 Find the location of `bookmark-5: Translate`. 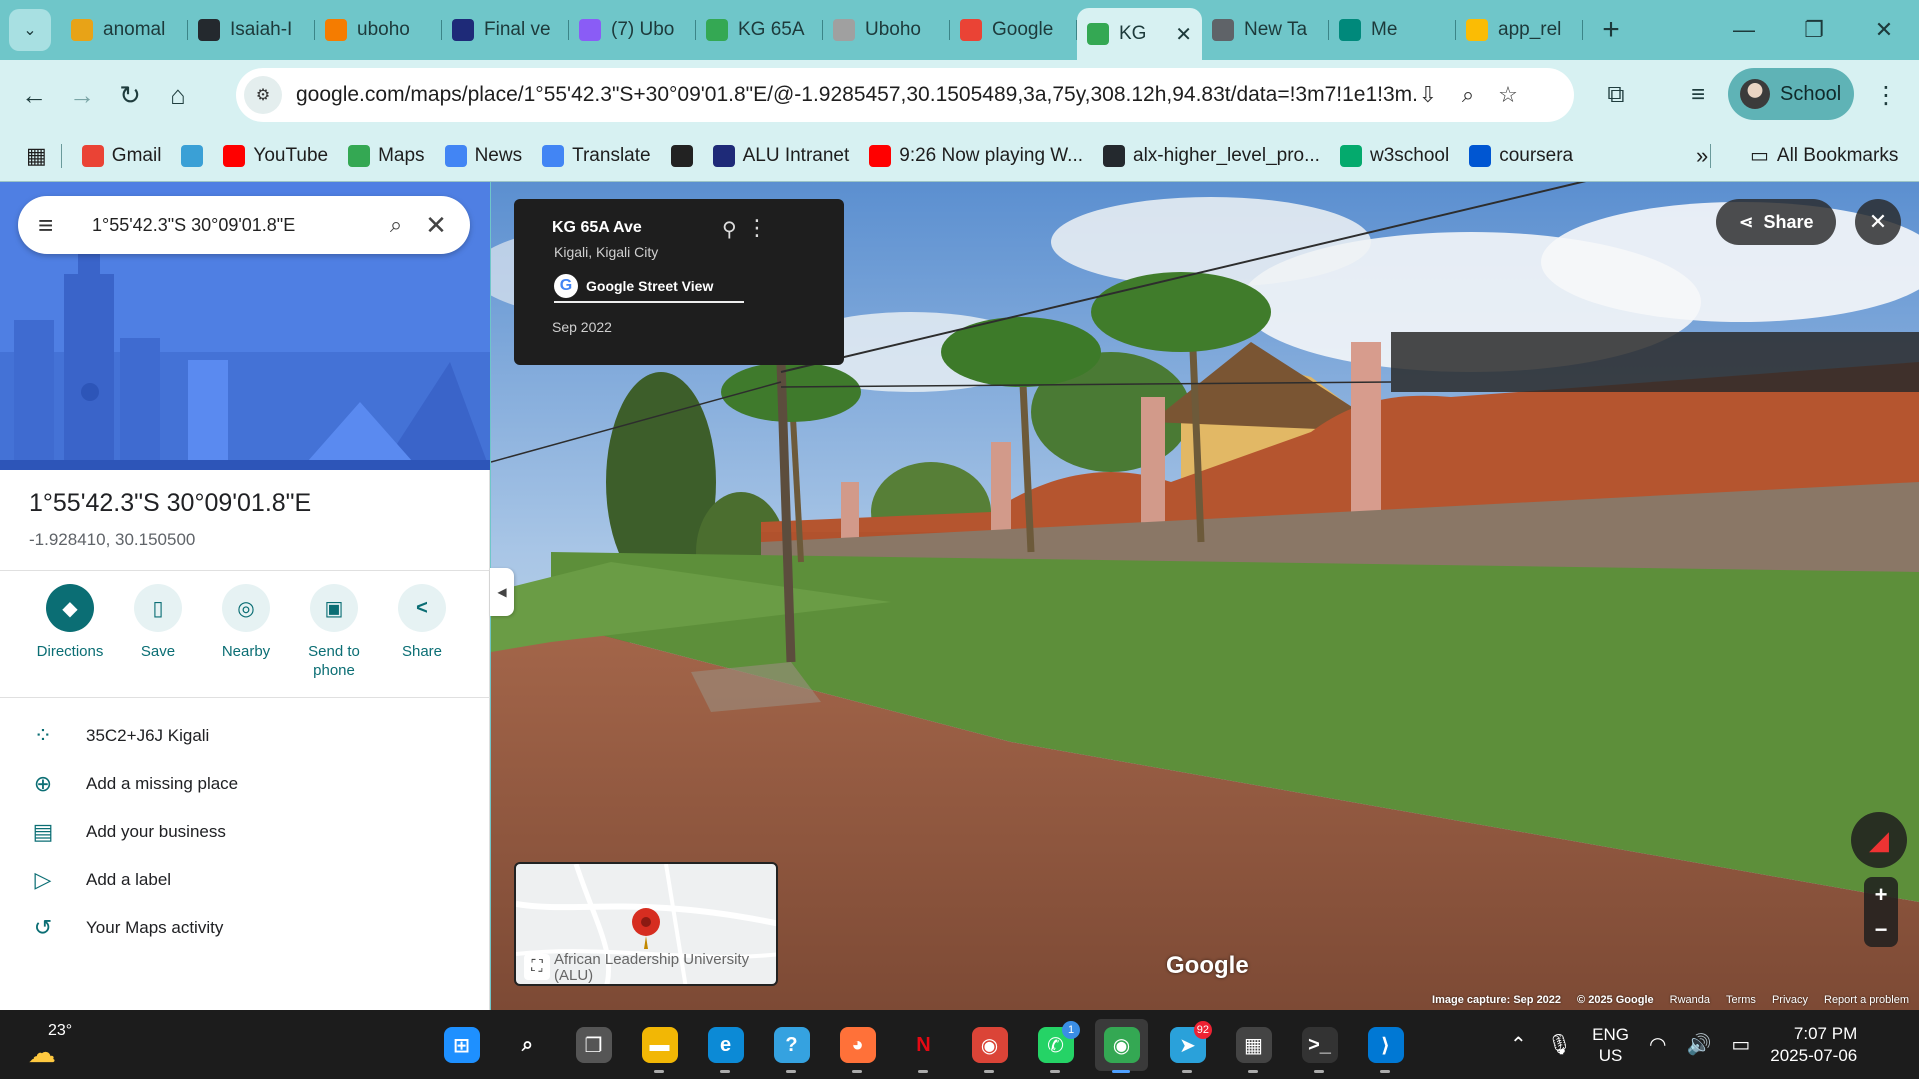

bookmark-5: Translate is located at coordinates (596, 155).